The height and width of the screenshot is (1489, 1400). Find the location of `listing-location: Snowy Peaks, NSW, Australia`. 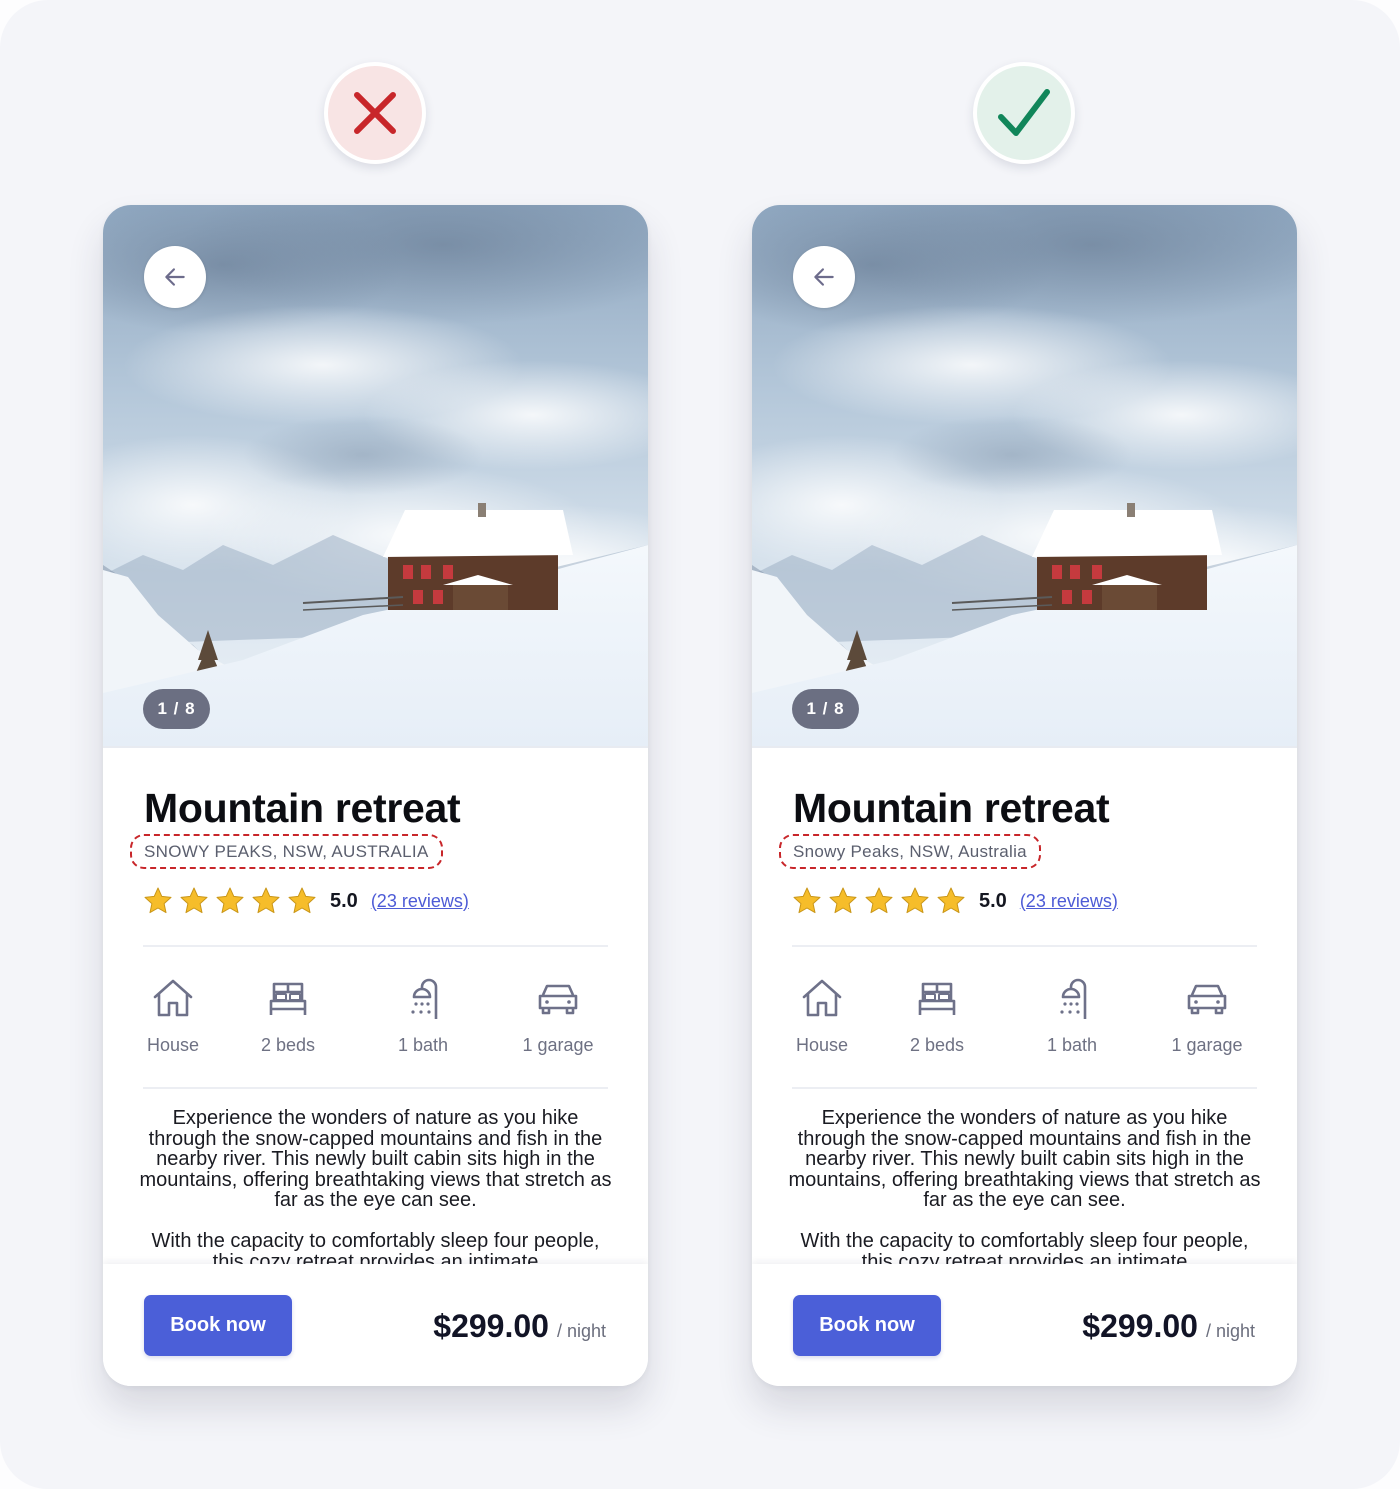

listing-location: Snowy Peaks, NSW, Australia is located at coordinates (910, 851).